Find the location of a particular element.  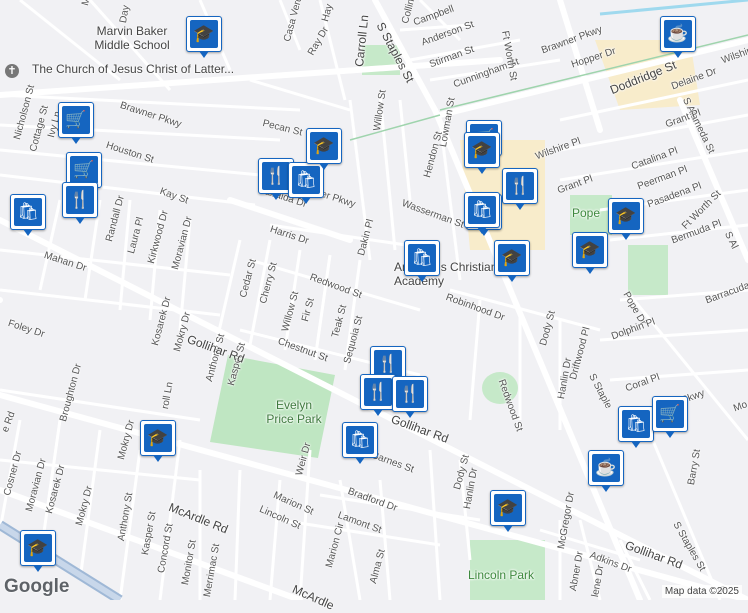

shopping-bag-pin-coral: 🛍 is located at coordinates (636, 427).